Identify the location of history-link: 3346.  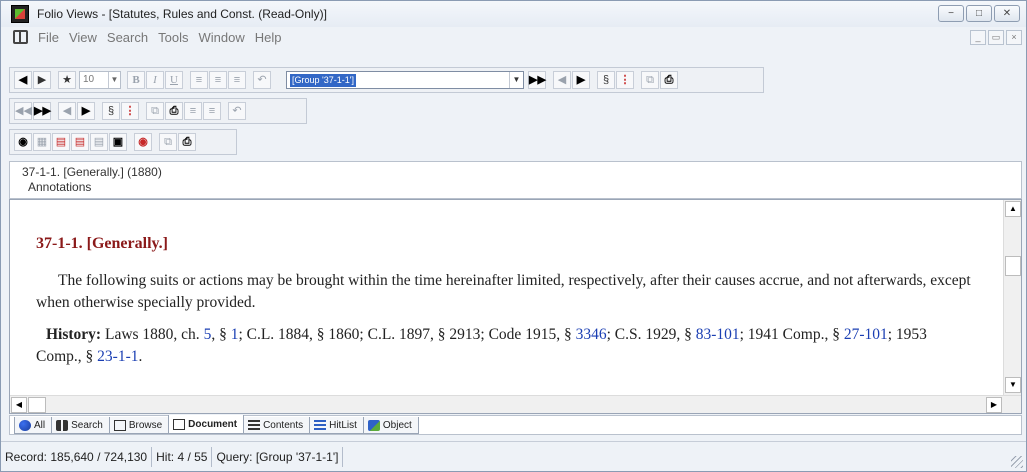
(591, 334).